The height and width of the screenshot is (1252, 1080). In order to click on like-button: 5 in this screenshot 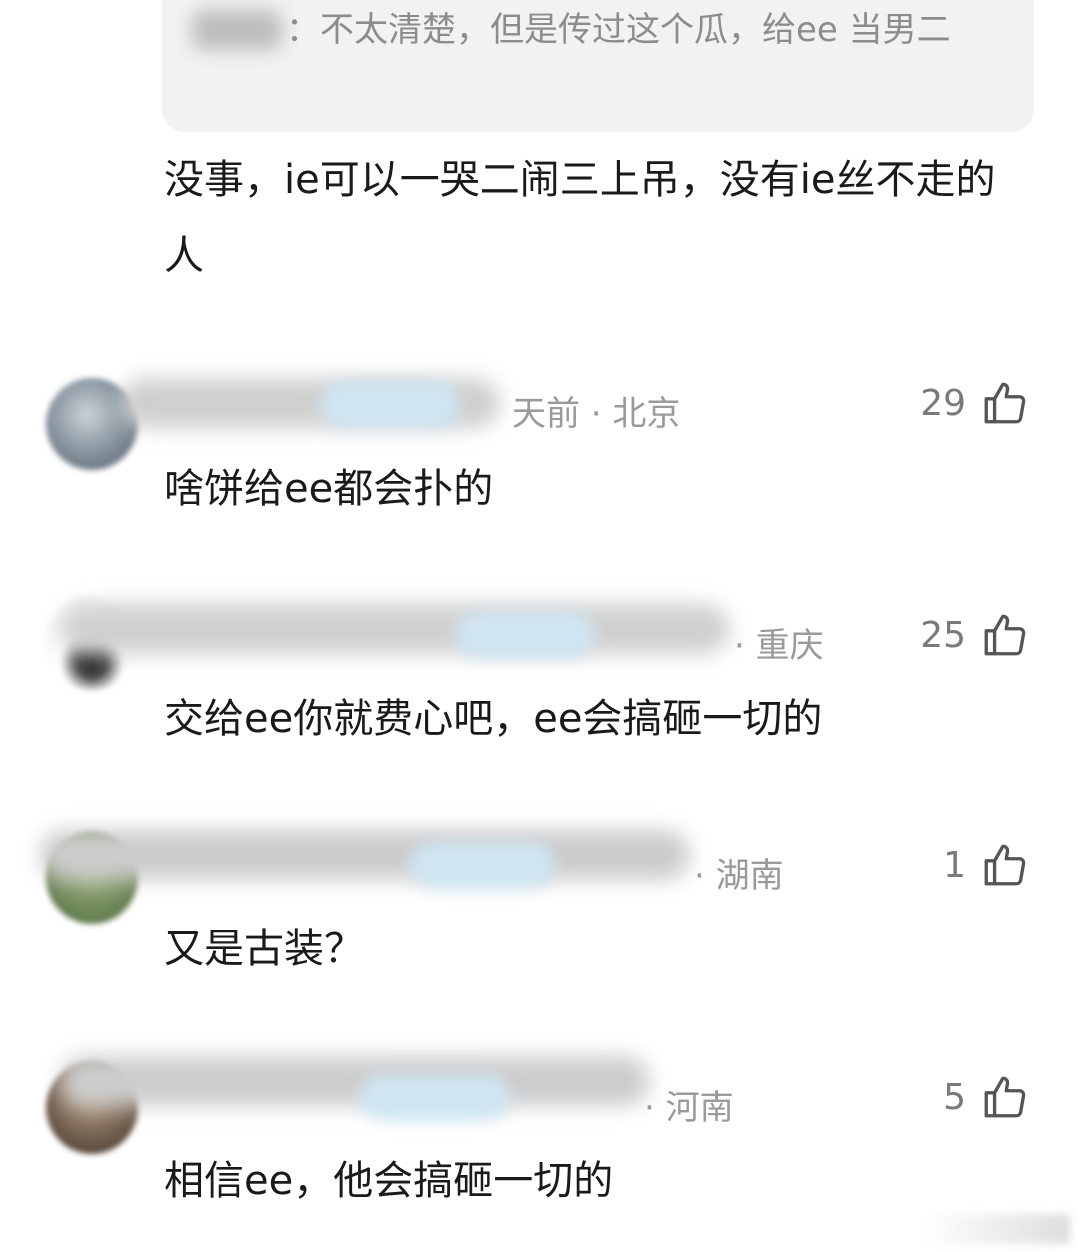, I will do `click(986, 1097)`.